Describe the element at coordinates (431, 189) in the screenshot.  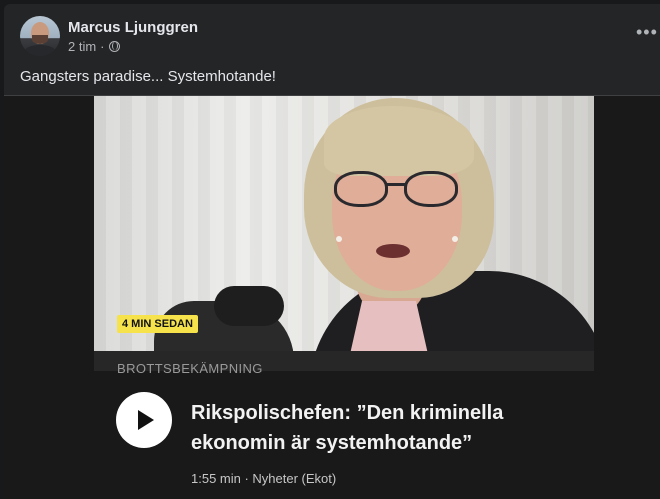
I see `photo-lens-right` at that location.